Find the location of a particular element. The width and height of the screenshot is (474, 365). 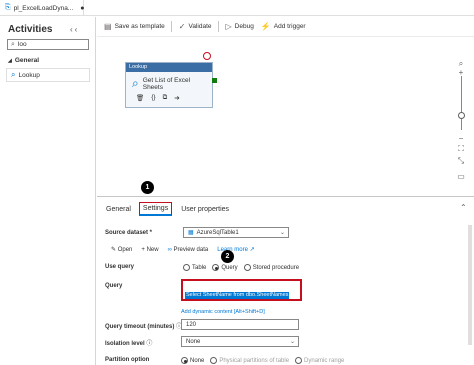

node-body: ⌕ Get List of Excel Sheets is located at coordinates (169, 81).